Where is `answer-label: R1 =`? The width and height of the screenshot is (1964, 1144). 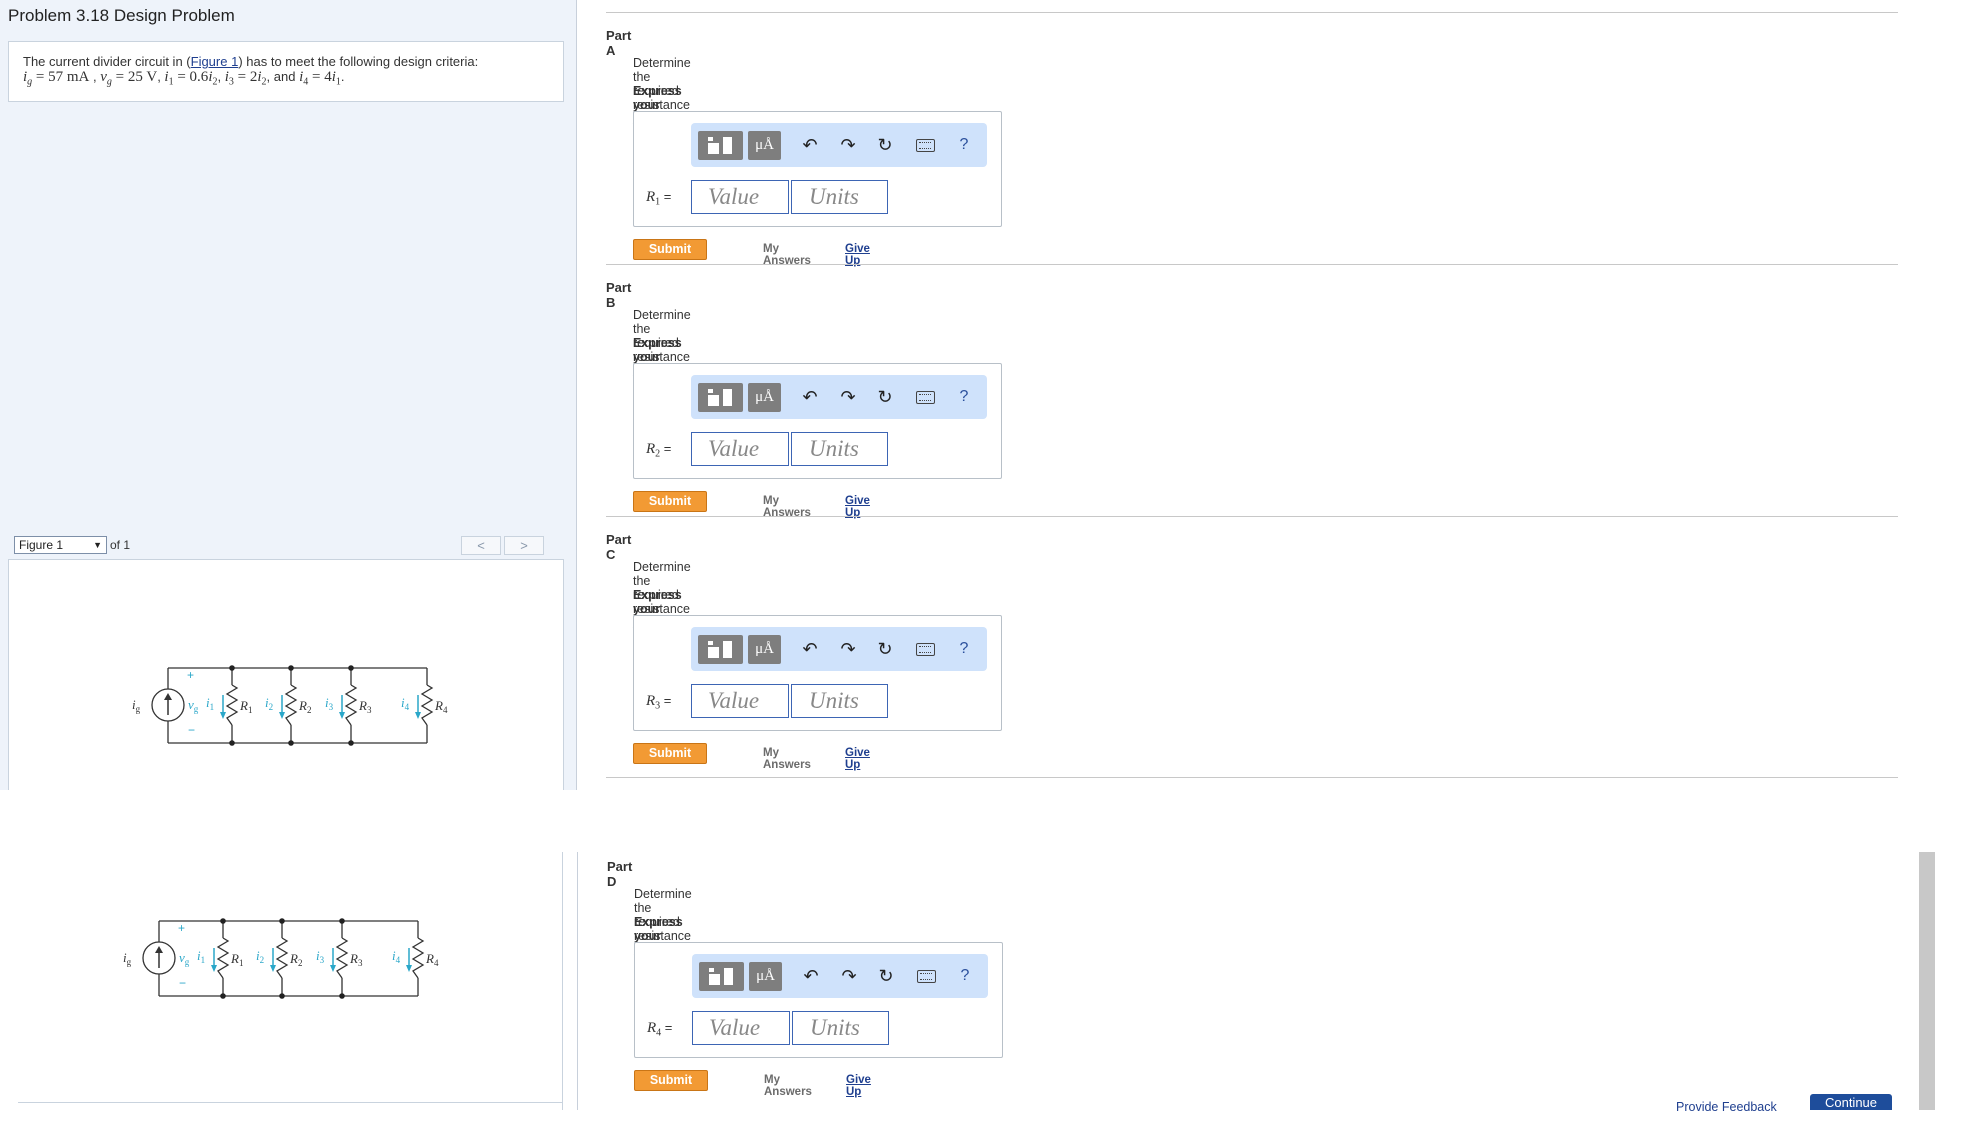
answer-label: R1 = is located at coordinates (658, 198).